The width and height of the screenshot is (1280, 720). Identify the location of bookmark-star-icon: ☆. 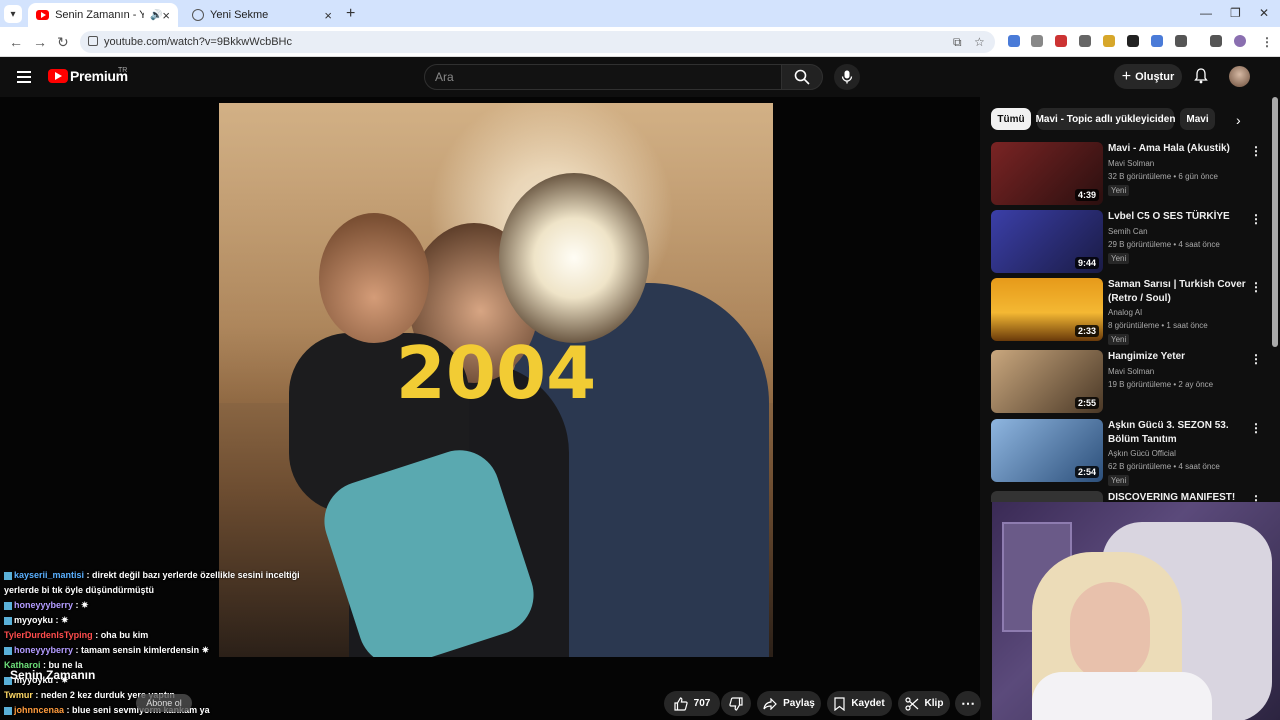
(979, 42).